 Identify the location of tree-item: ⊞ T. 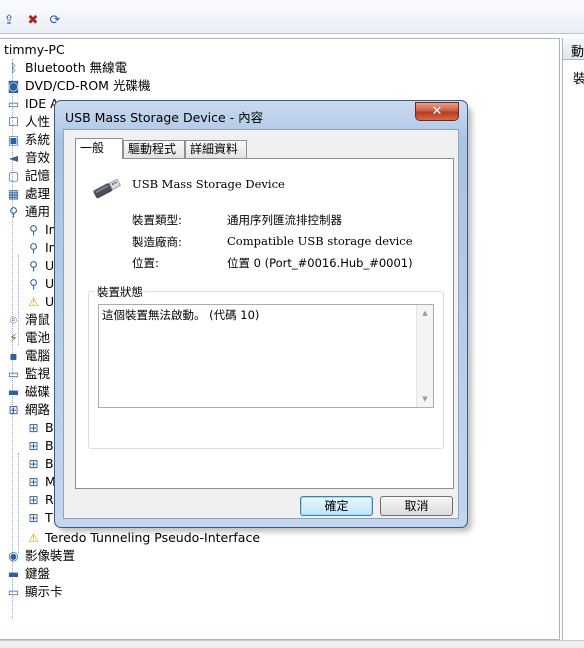
(39, 518).